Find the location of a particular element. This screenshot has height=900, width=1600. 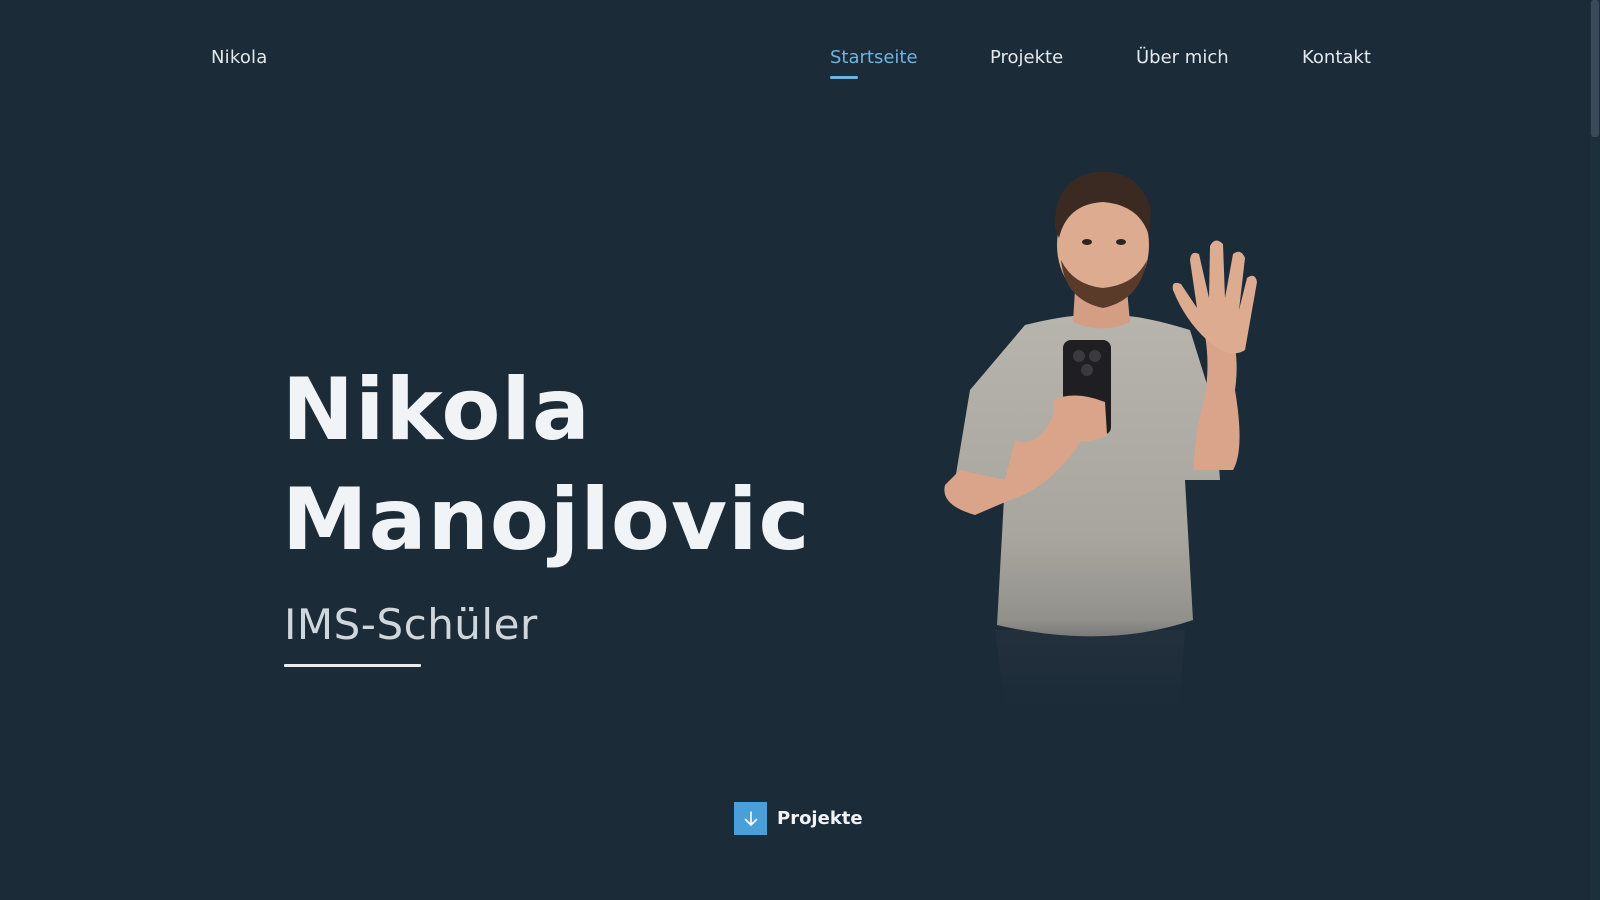

hero-name: Nikola Manojlovic is located at coordinates (546, 465).